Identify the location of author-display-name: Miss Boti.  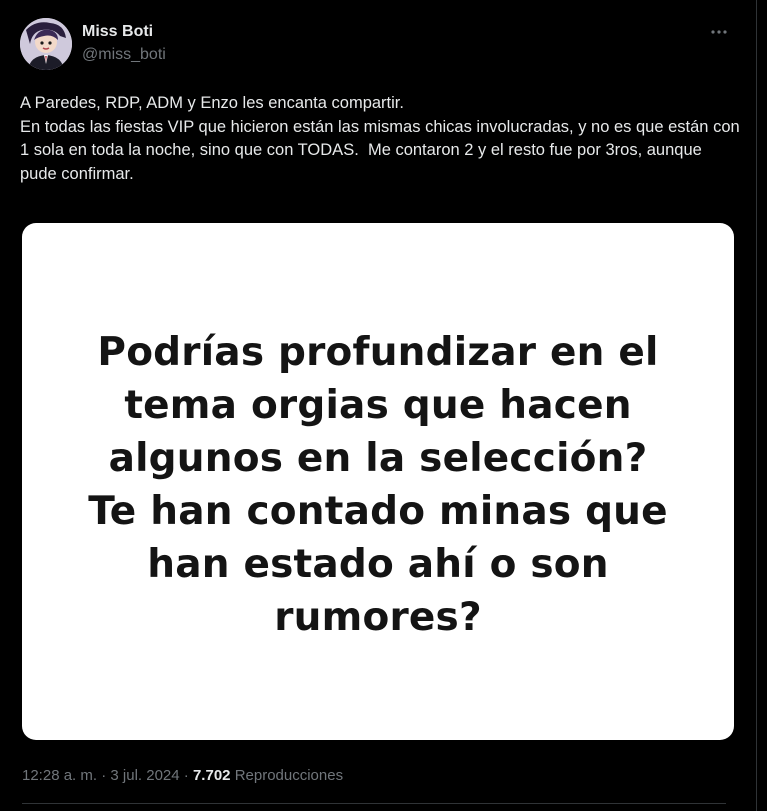
(124, 32).